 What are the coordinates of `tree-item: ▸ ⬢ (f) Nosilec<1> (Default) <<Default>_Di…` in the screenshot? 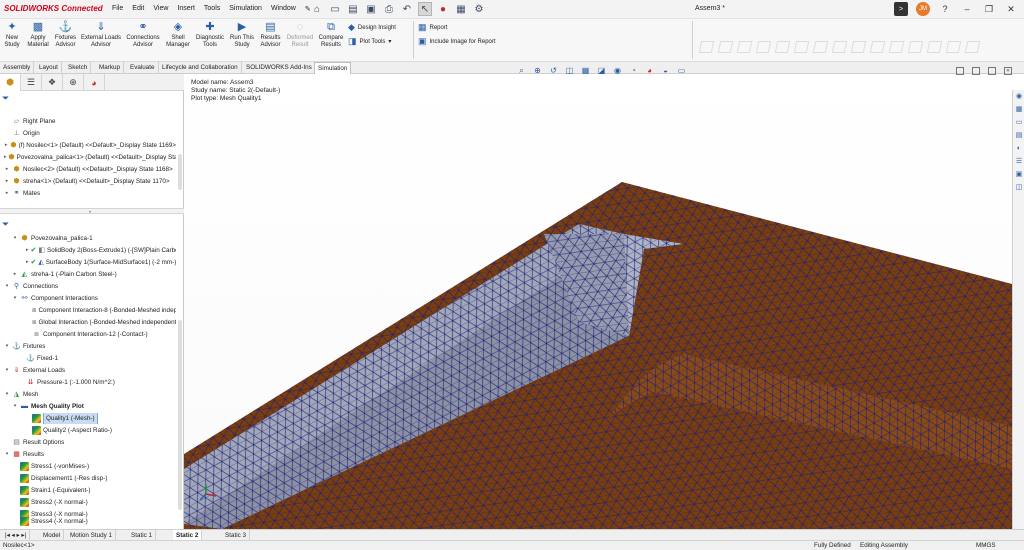 It's located at (90, 145).